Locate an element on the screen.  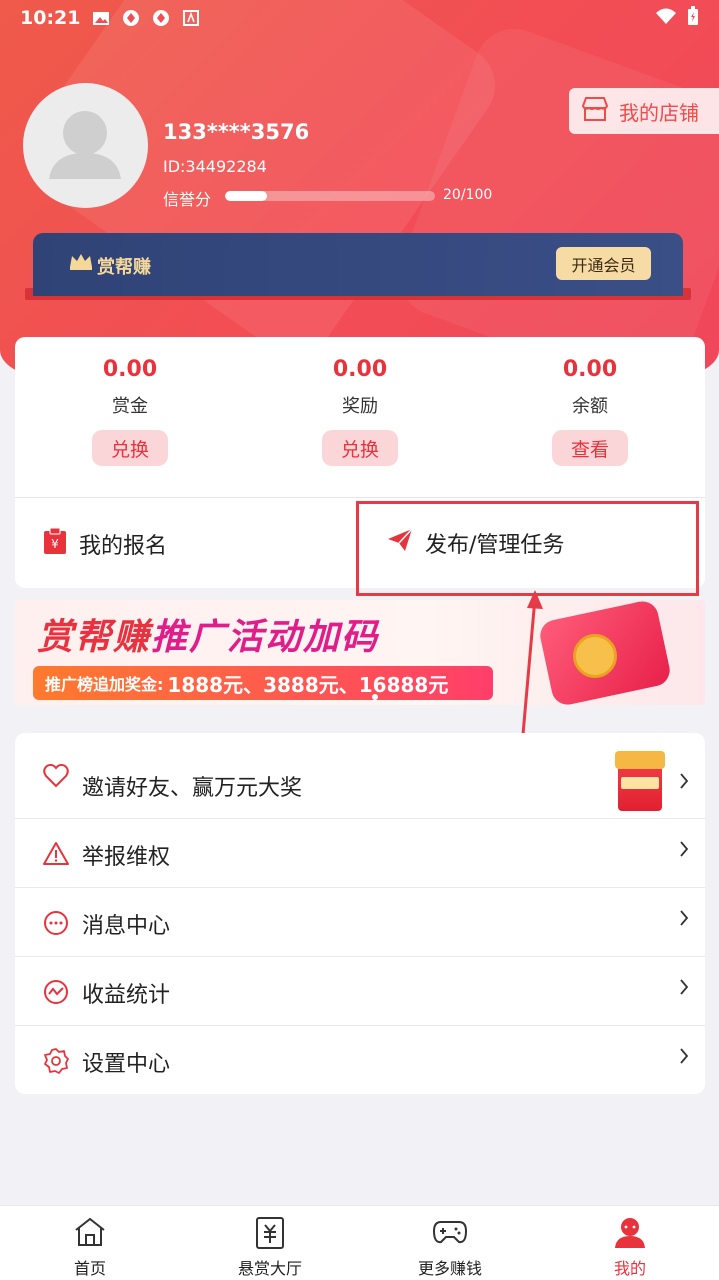
tab-mine: 我的 is located at coordinates (629, 1243).